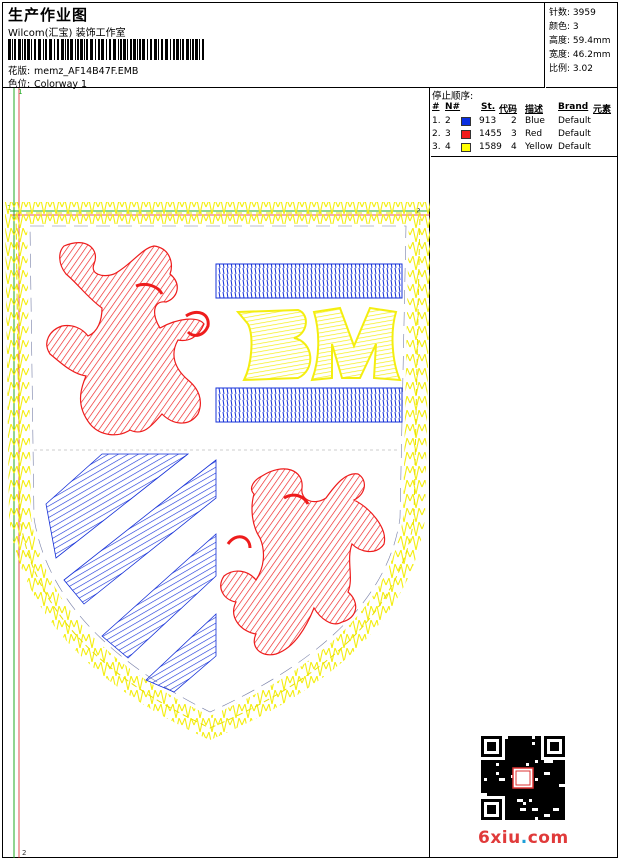 This screenshot has height=860, width=620. I want to click on col-brand: Brand, so click(573, 107).